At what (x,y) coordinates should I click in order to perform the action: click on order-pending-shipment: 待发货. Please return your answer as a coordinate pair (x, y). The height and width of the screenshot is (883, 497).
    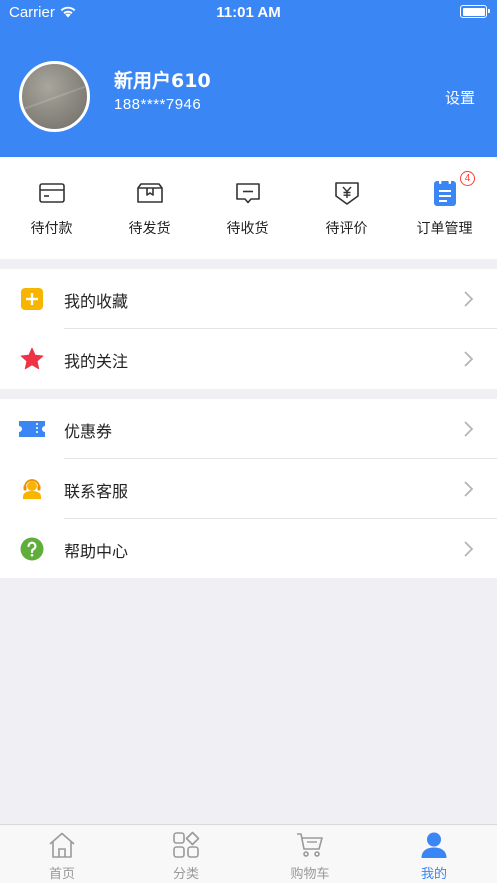
    Looking at the image, I should click on (149, 208).